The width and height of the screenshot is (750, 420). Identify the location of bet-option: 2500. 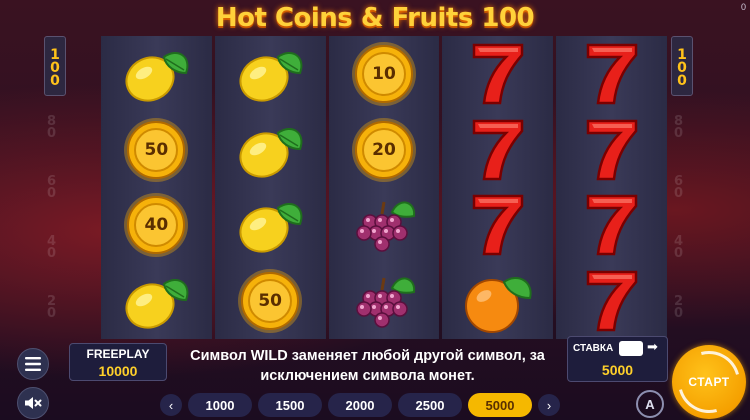
(430, 405).